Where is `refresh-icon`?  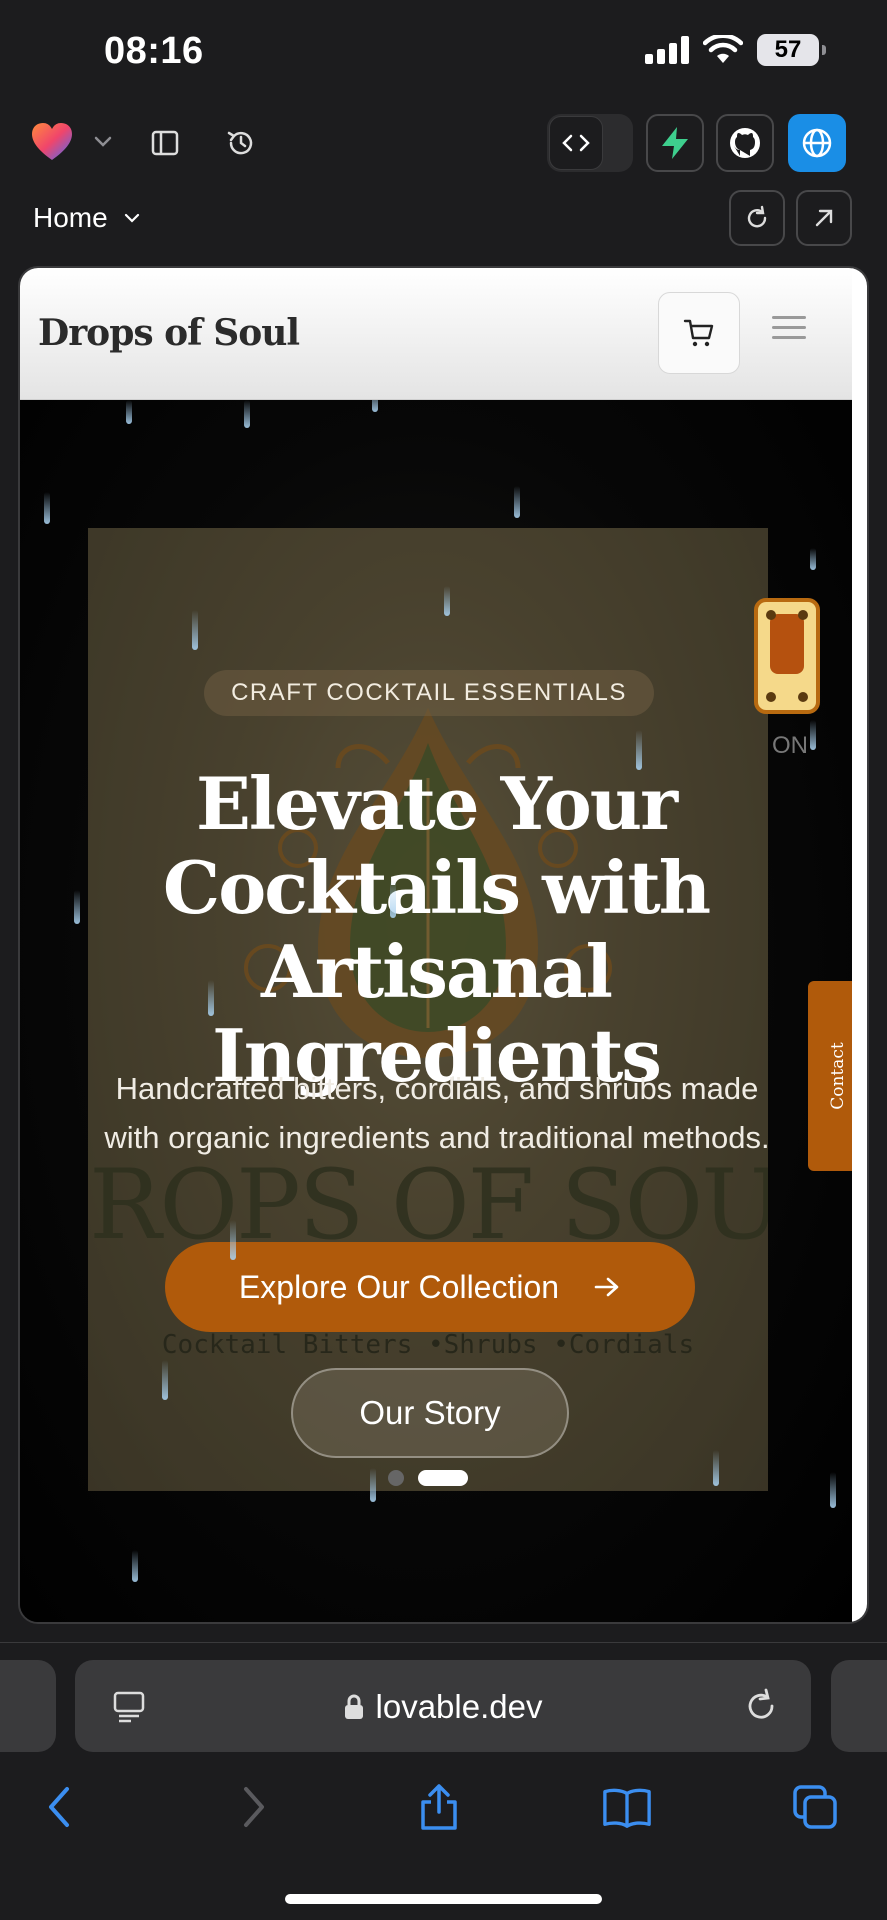
refresh-icon is located at coordinates (757, 216).